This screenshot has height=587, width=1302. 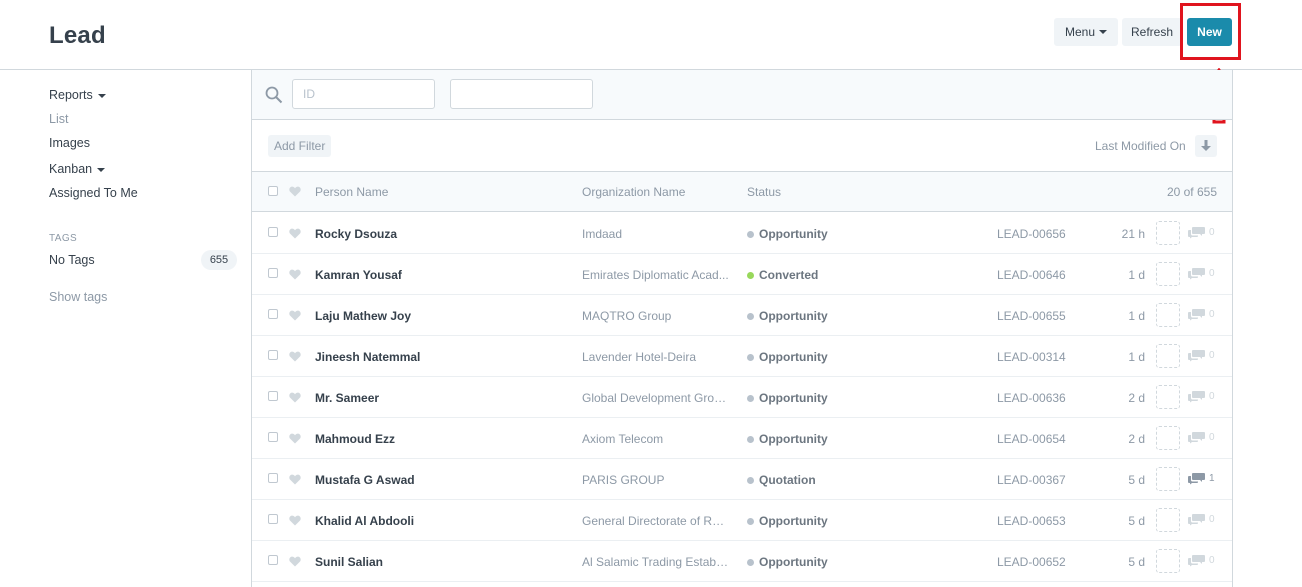 I want to click on organization-name: Axiom Telecom, so click(x=623, y=439).